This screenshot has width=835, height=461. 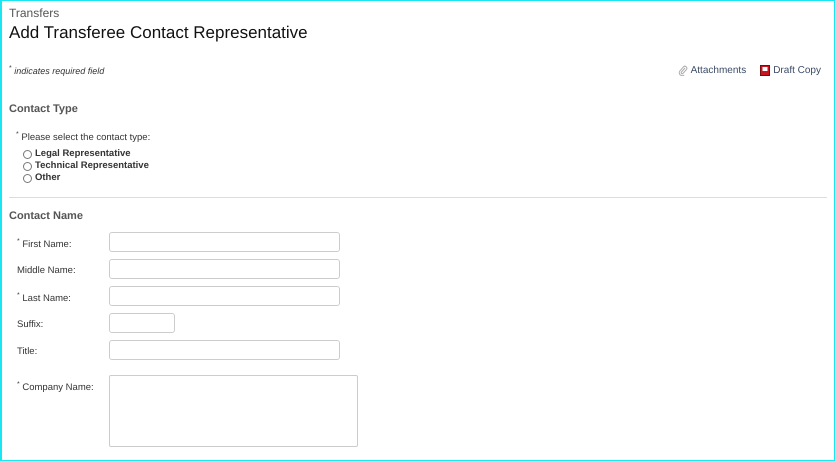 I want to click on field-label: $^{*}$ Company Name:, so click(x=55, y=387).